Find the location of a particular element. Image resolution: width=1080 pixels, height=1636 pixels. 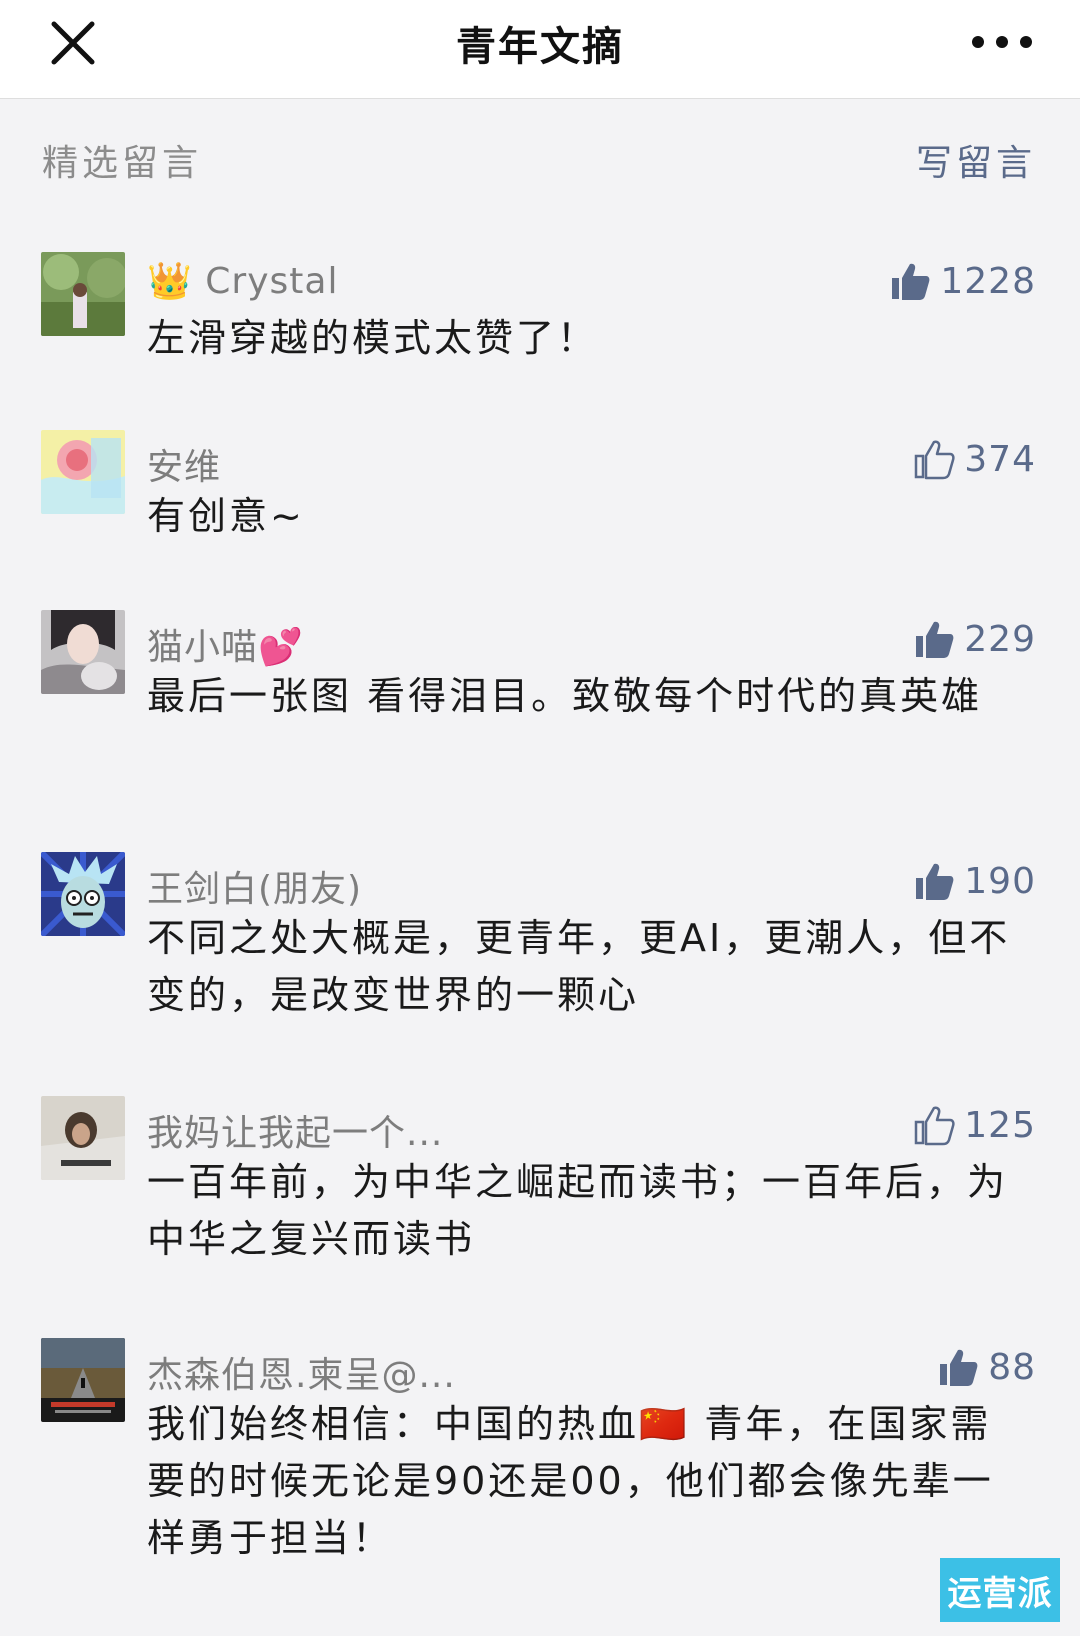

page-title: 青年文摘 is located at coordinates (540, 47).